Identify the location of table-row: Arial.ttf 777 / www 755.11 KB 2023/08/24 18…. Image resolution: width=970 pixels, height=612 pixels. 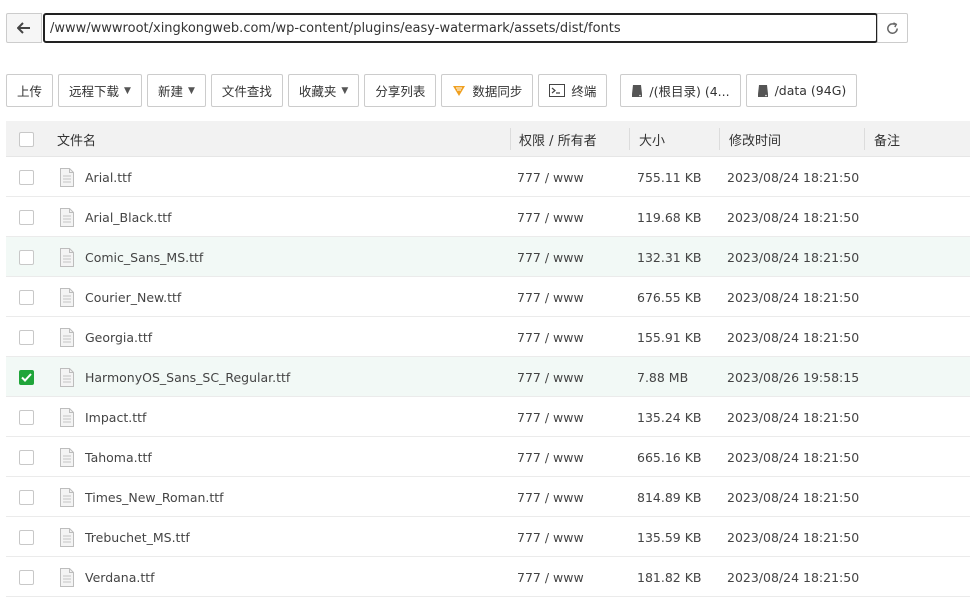
(488, 177).